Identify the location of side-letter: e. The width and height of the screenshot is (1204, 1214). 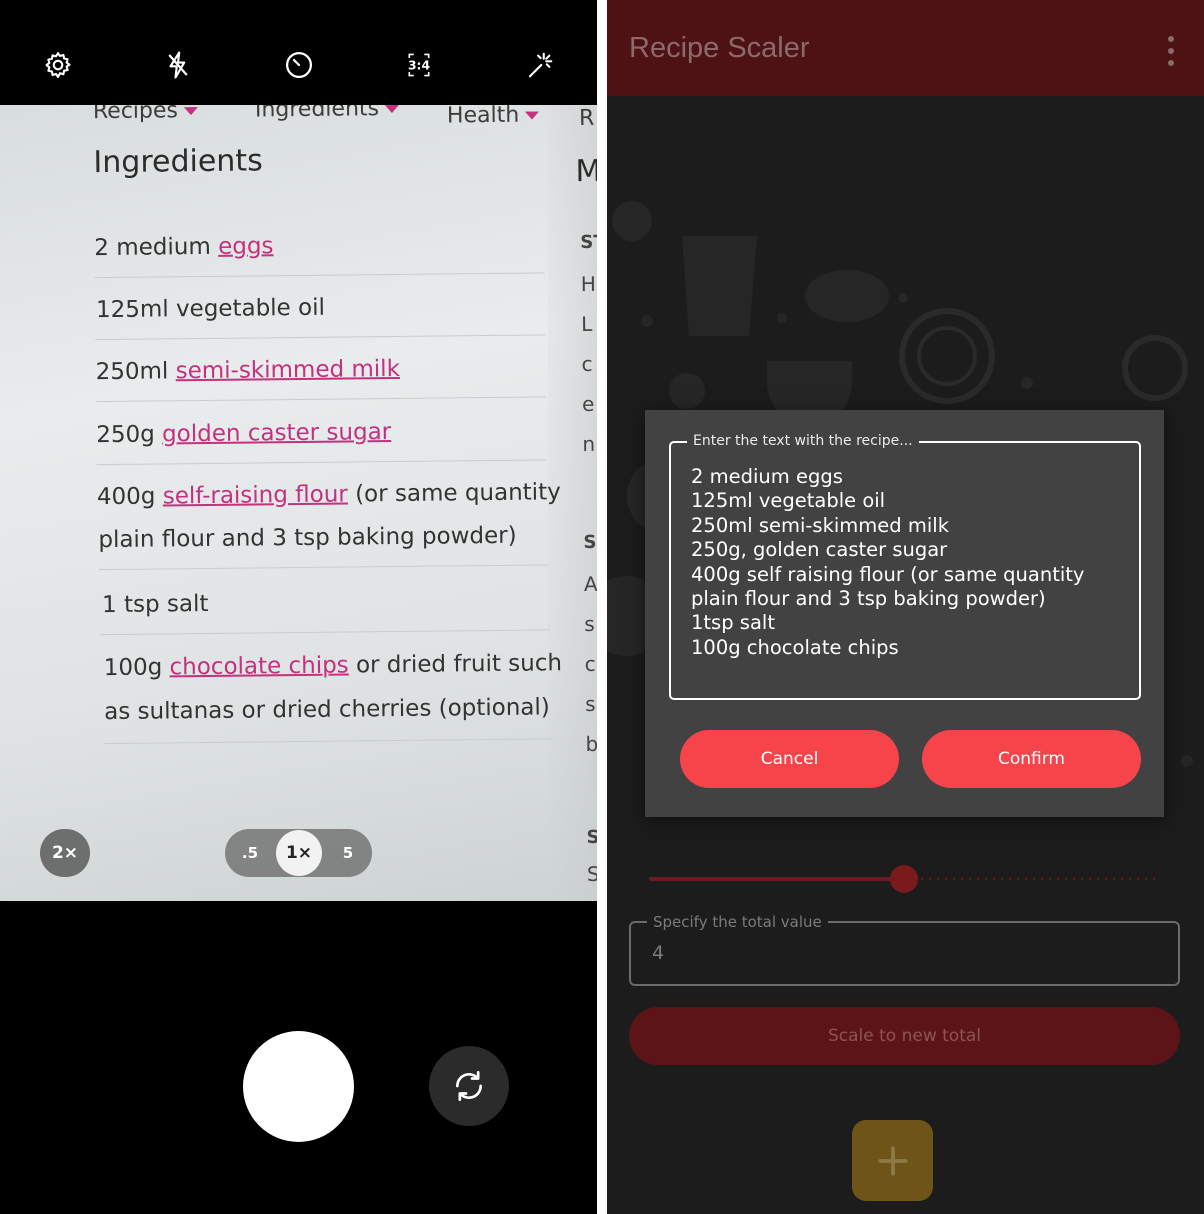
(588, 404).